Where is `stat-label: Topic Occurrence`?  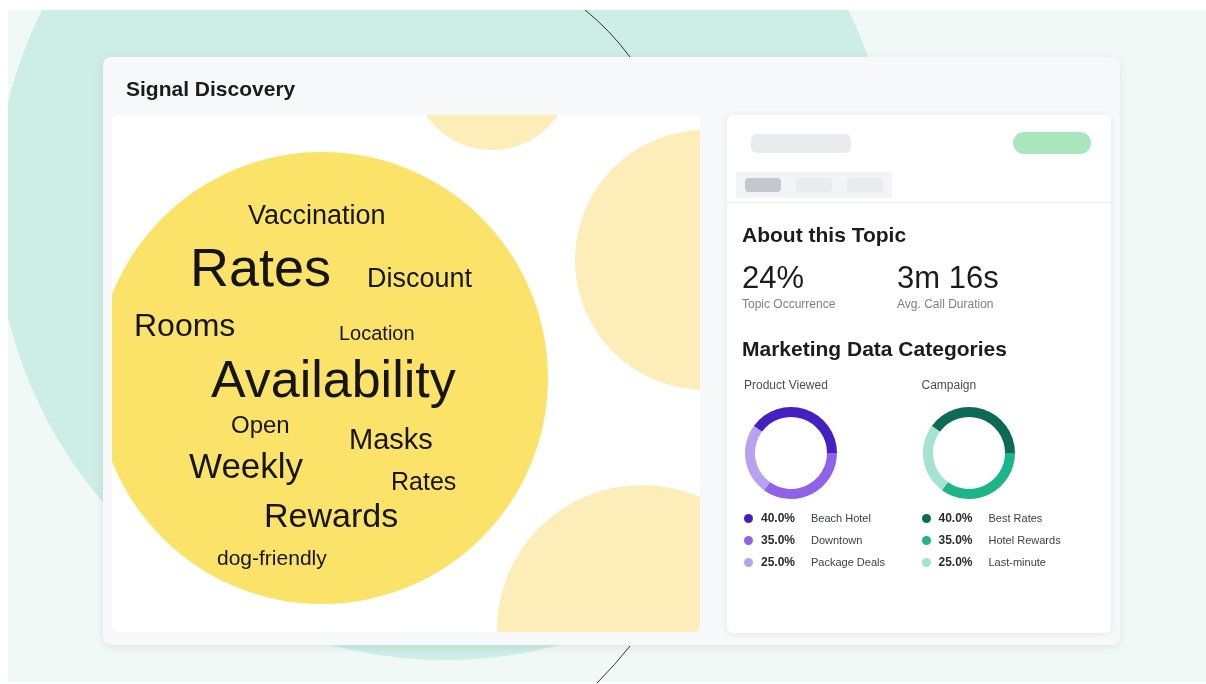 stat-label: Topic Occurrence is located at coordinates (789, 304).